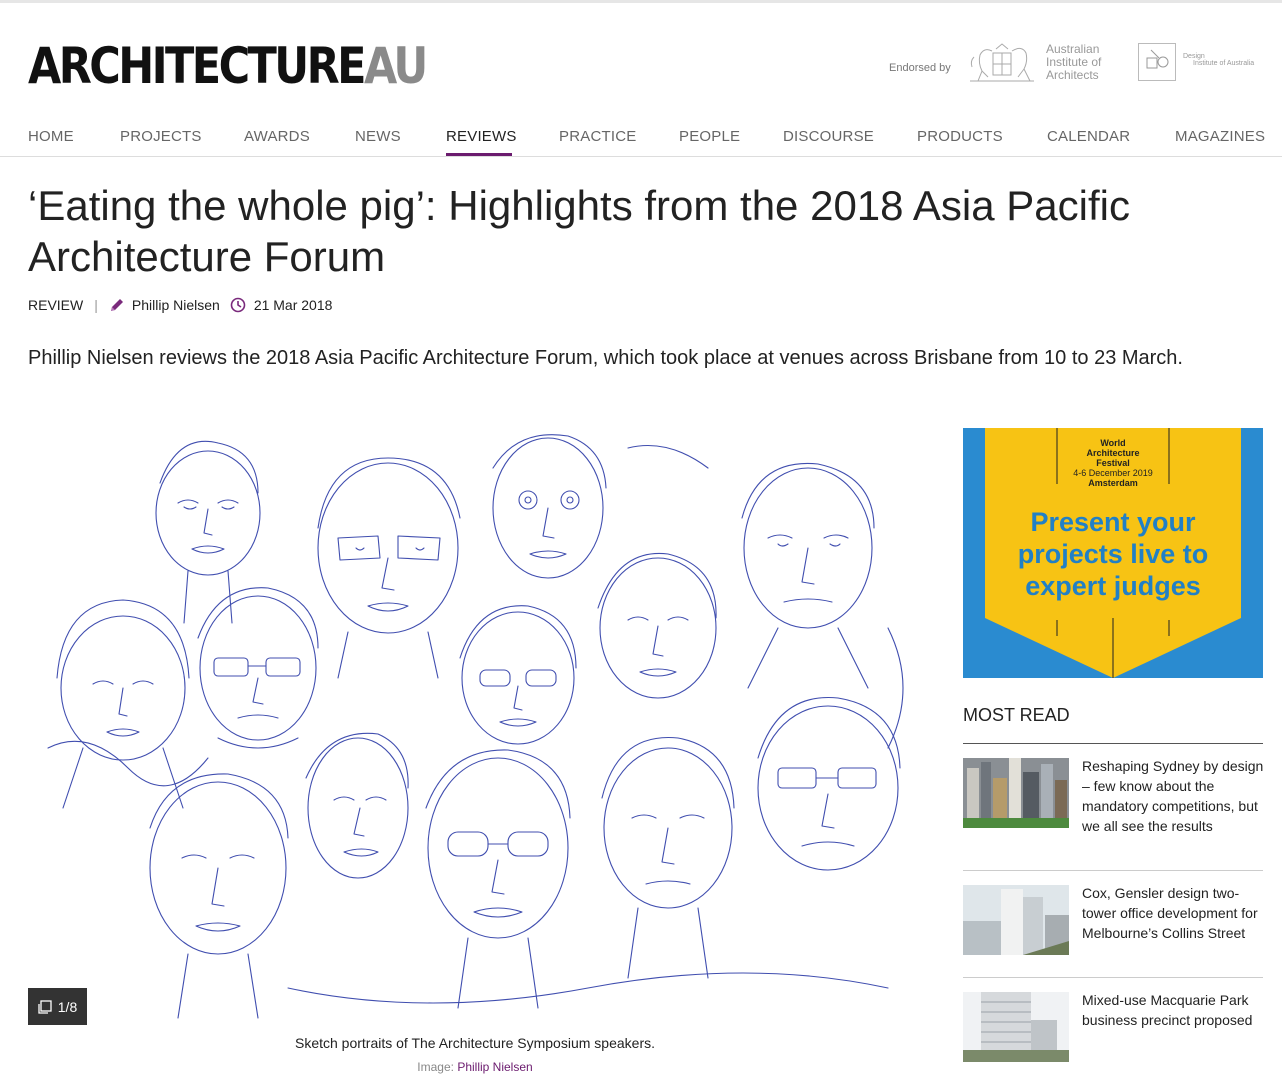 The image size is (1282, 1086). I want to click on article-author: Phillip Nielsen, so click(176, 305).